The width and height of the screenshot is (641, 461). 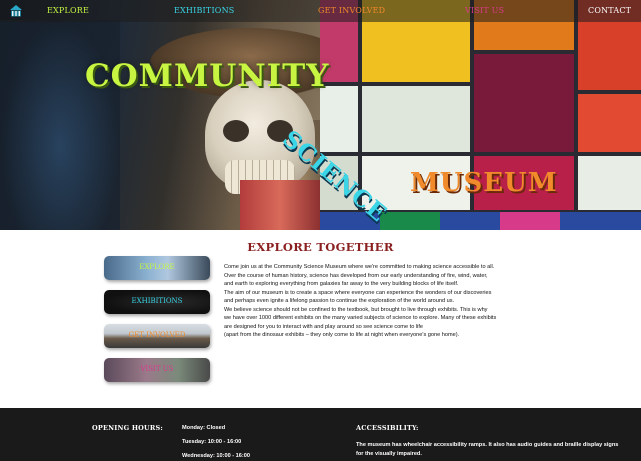 What do you see at coordinates (320, 247) in the screenshot?
I see `page-title: EXPLORE TOGETHER` at bounding box center [320, 247].